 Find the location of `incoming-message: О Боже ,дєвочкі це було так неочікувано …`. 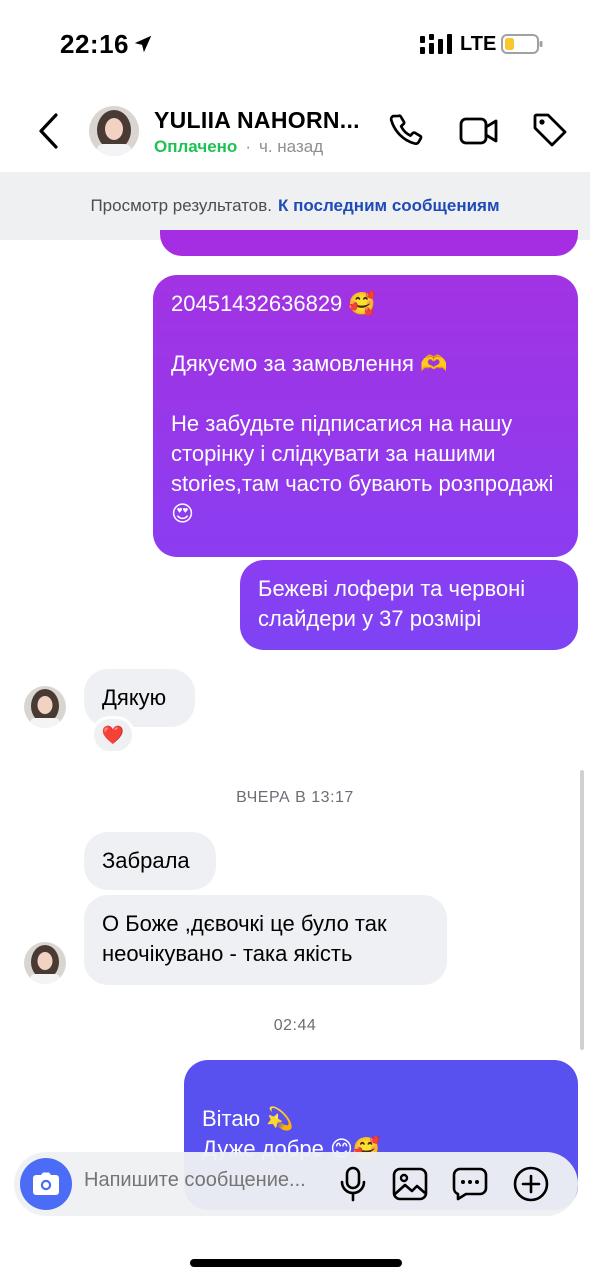

incoming-message: О Боже ,дєвочкі це було так неочікувано … is located at coordinates (265, 940).